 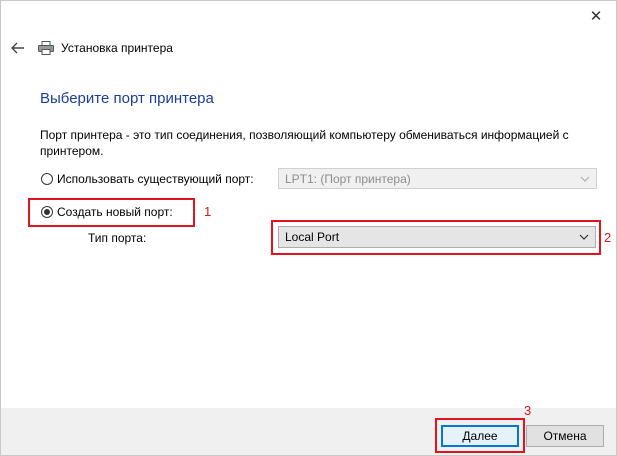 I want to click on close-button: ✕, so click(x=596, y=16).